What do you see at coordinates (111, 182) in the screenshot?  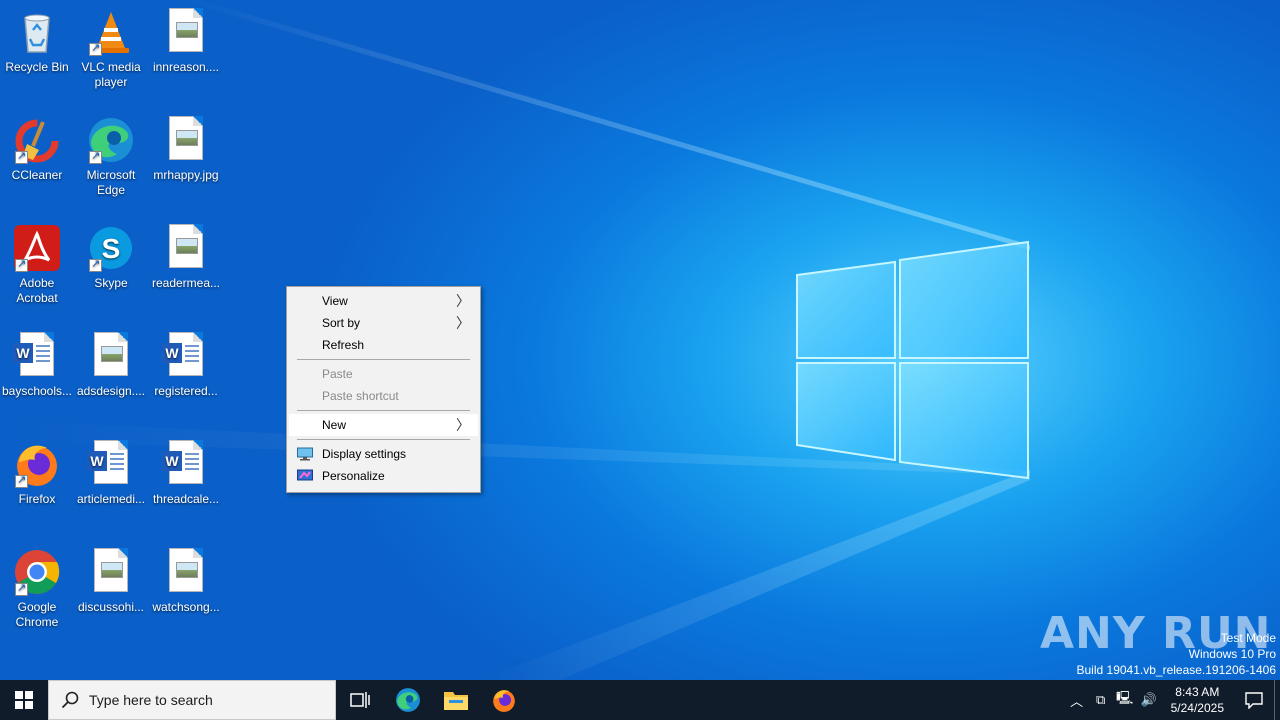 I see `desktop-icon-label: Microsoft Edge` at bounding box center [111, 182].